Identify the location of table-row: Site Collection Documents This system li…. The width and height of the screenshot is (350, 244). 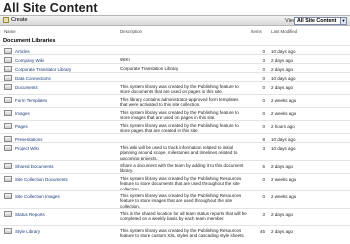
(175, 182).